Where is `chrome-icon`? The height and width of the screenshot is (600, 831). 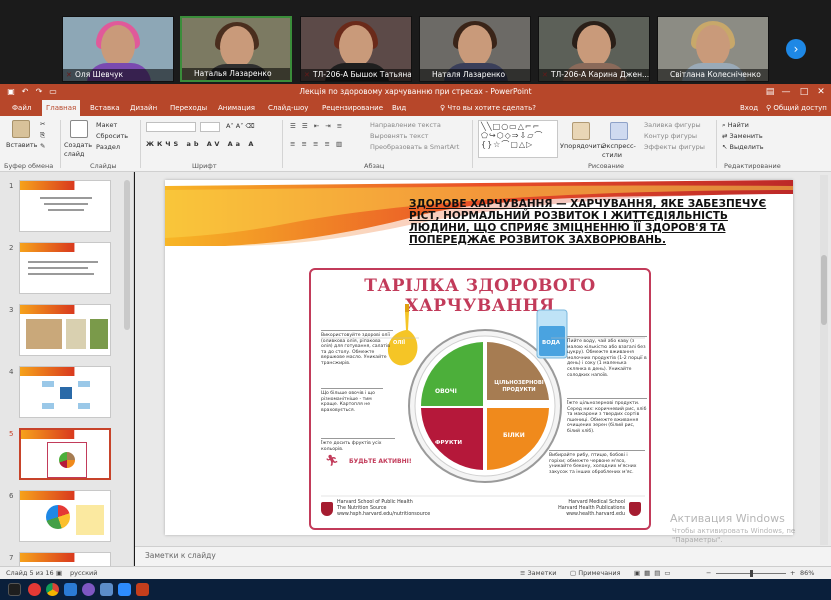
chrome-icon is located at coordinates (52, 589).